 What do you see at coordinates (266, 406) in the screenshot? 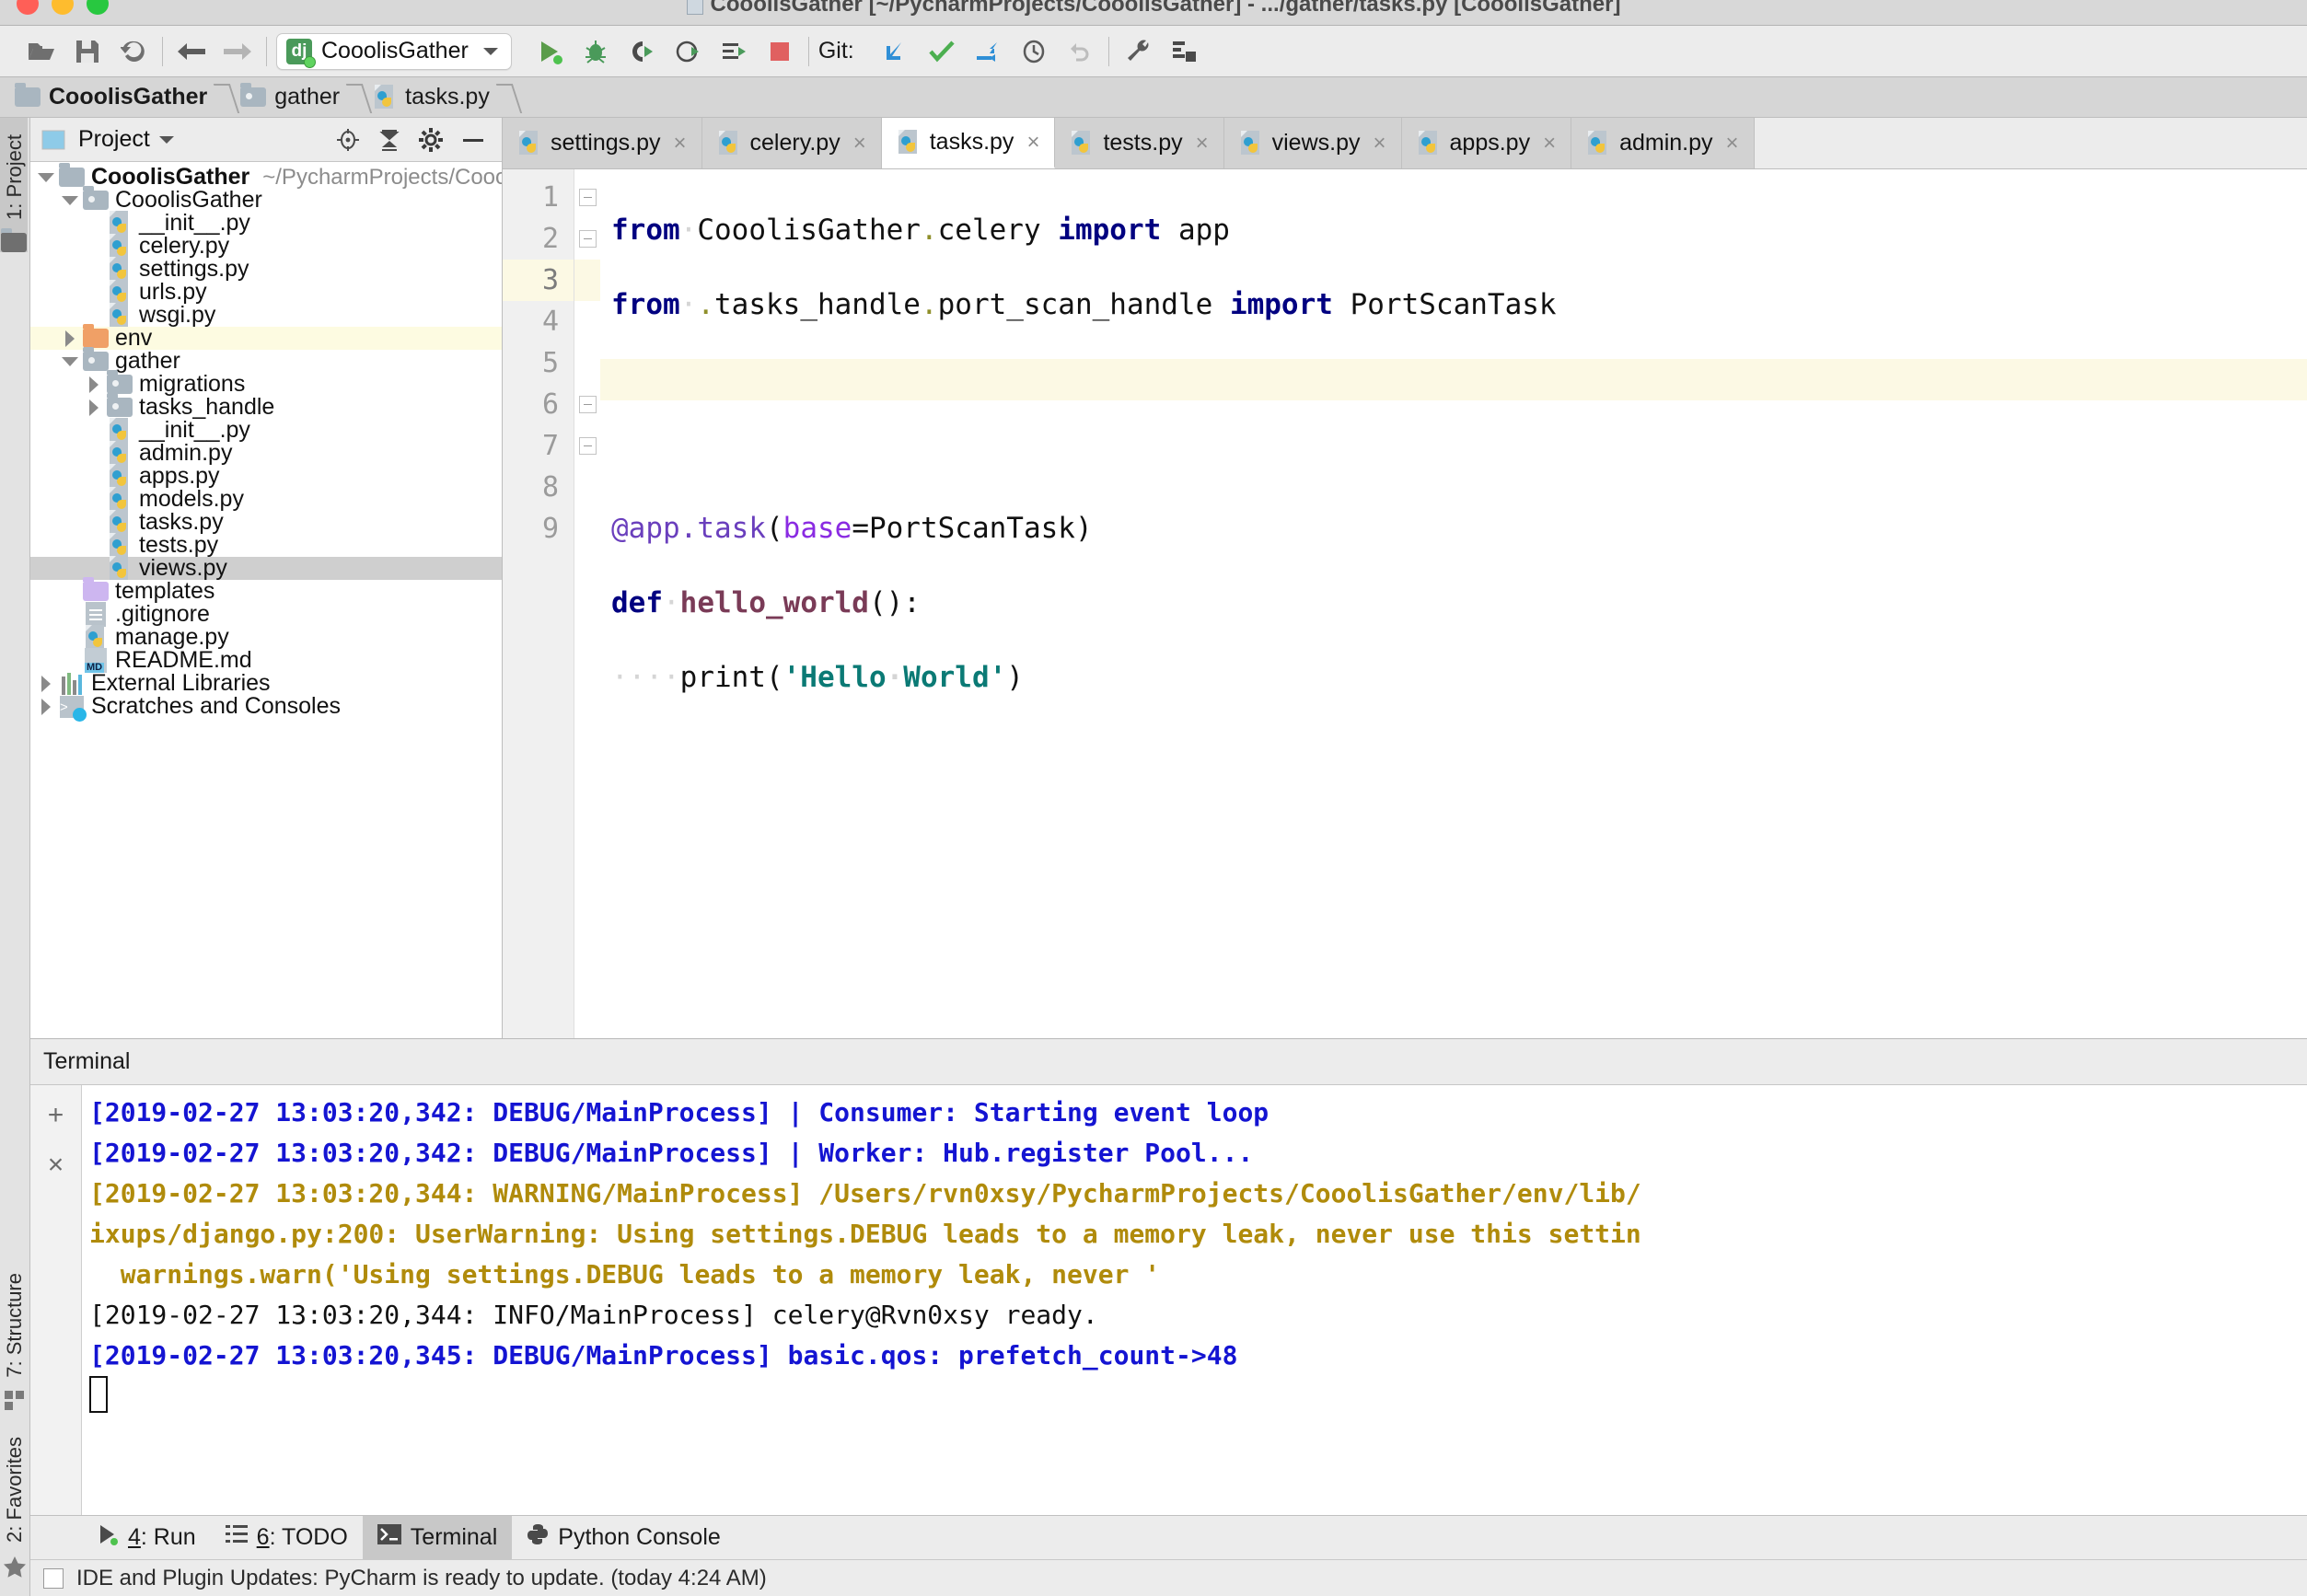
I see `tree-item-tasks-handle: tasks_handle` at bounding box center [266, 406].